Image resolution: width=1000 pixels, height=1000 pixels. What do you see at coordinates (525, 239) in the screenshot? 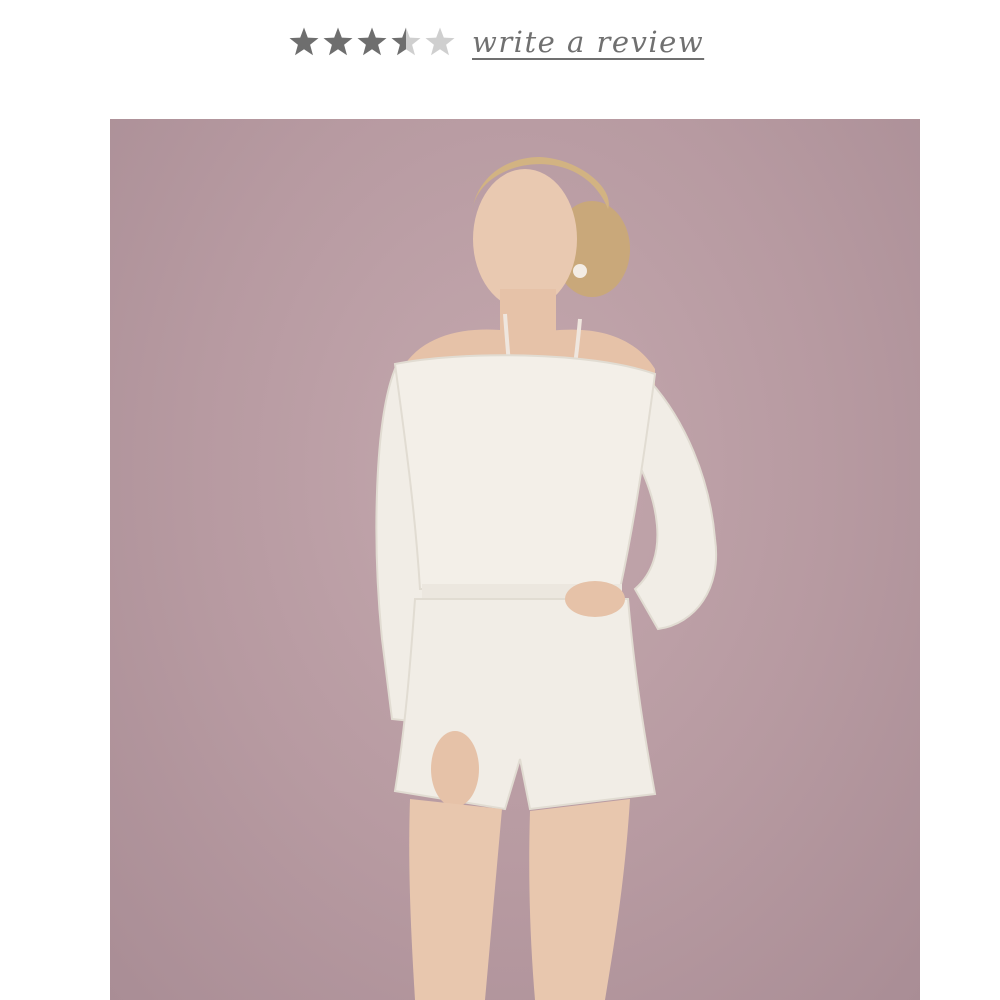
I see `face` at bounding box center [525, 239].